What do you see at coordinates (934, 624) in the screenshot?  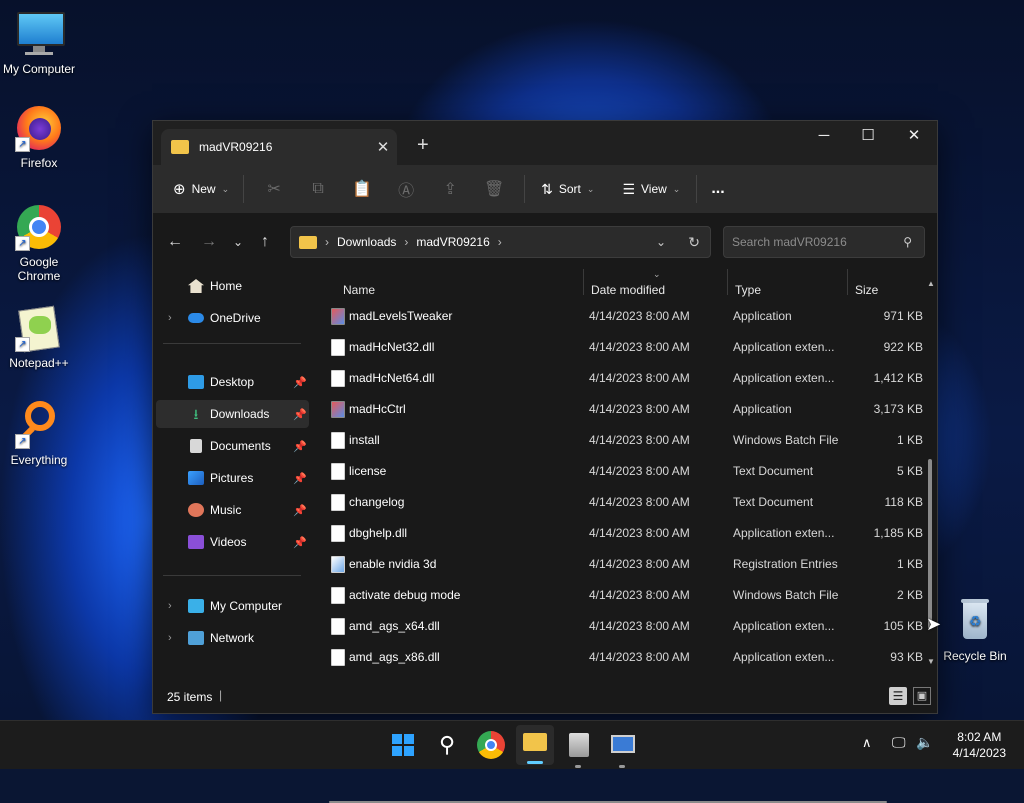 I see `mouse-cursor-icon: ➤` at bounding box center [934, 624].